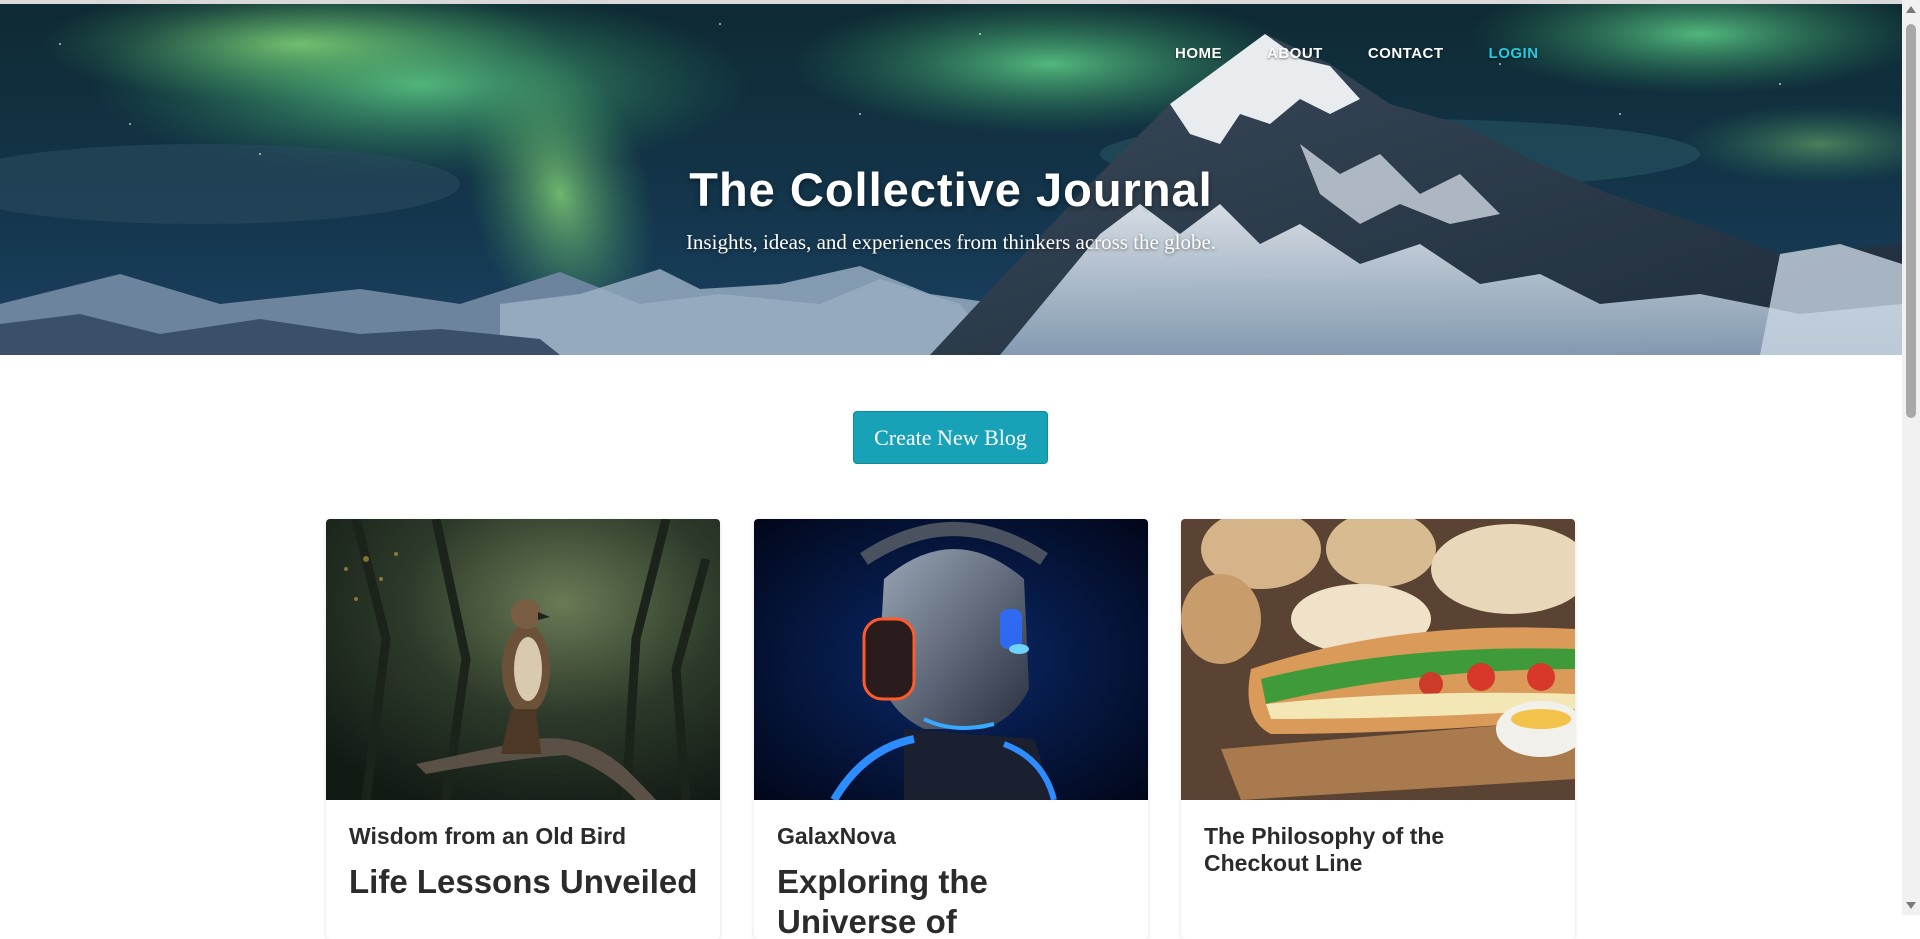  I want to click on blog-card-image-sandwich, so click(1378, 659).